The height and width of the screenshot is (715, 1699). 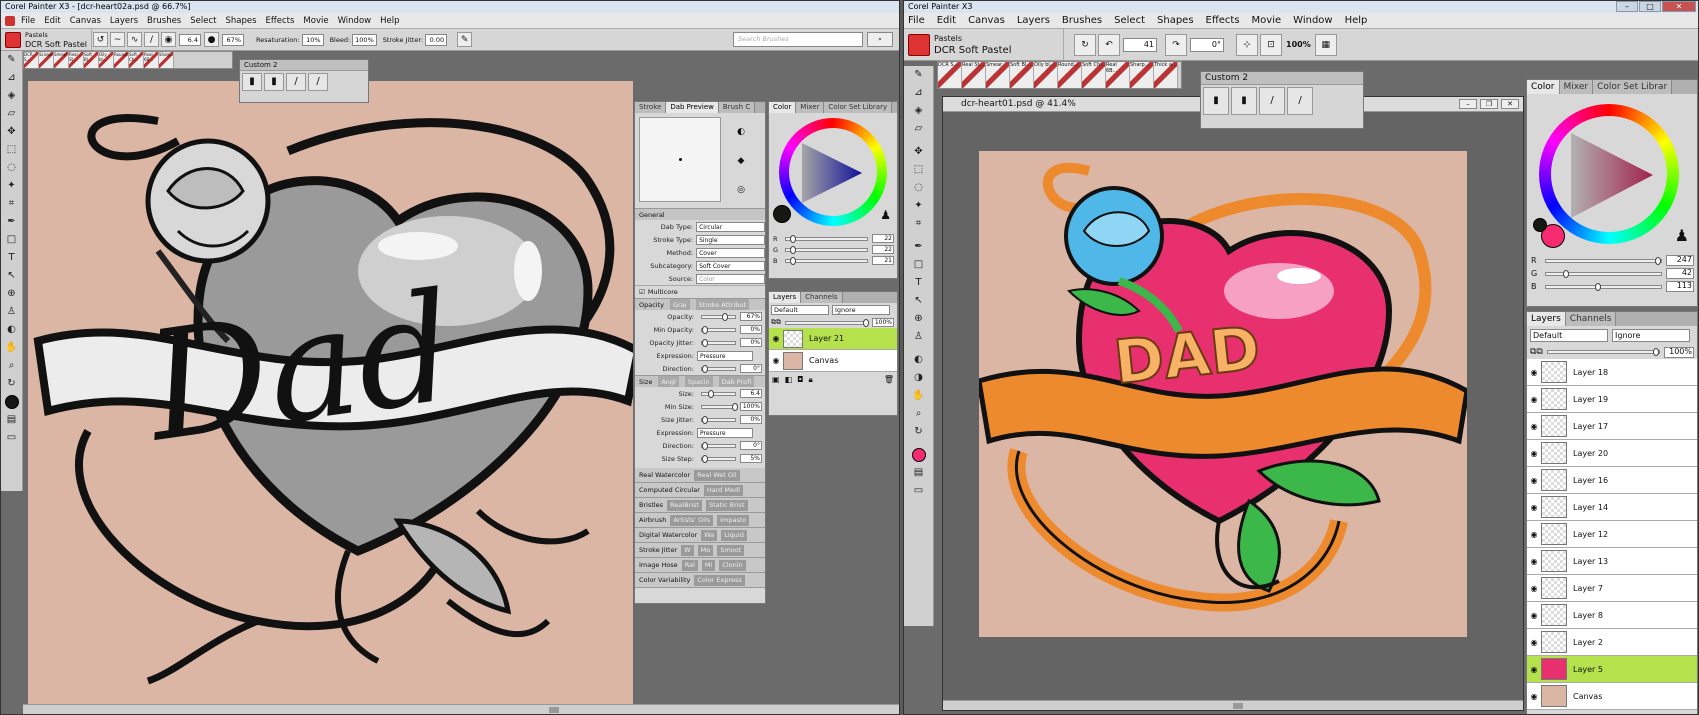 I want to click on layer-row: ◉ Layer 5, so click(x=1612, y=669).